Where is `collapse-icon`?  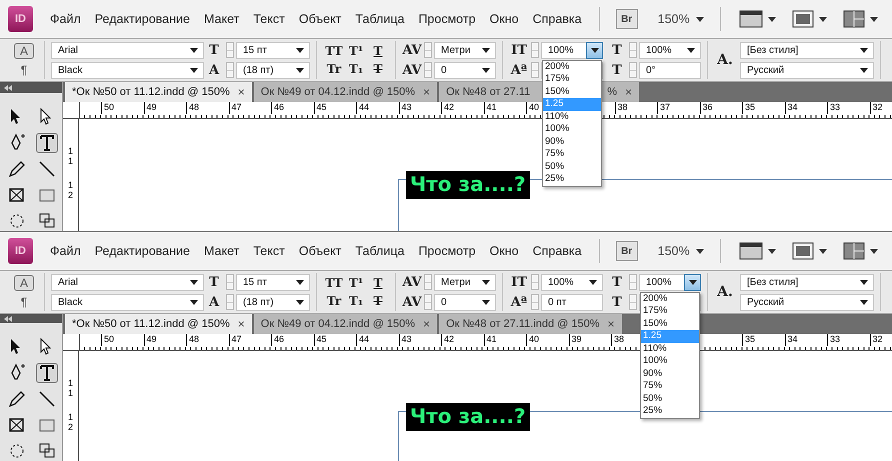
collapse-icon is located at coordinates (8, 87).